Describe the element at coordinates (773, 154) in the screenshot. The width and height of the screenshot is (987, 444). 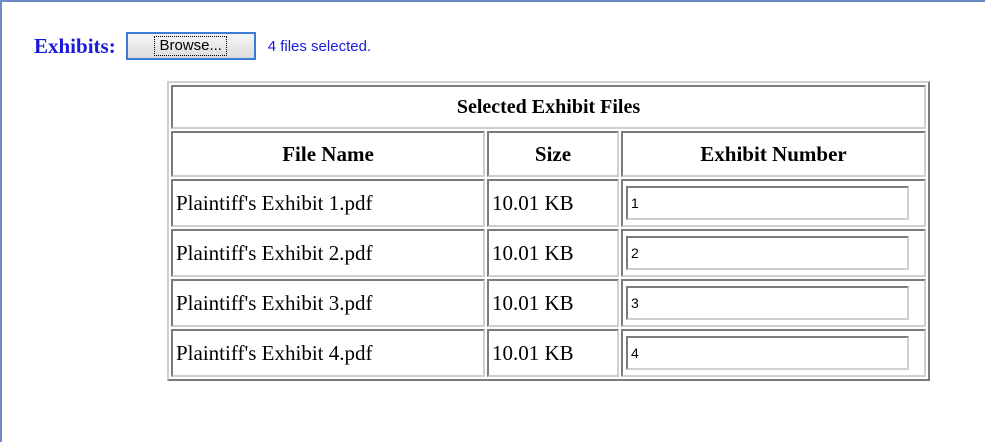
I see `column-header-exhibit-number: Exhibit Number` at that location.